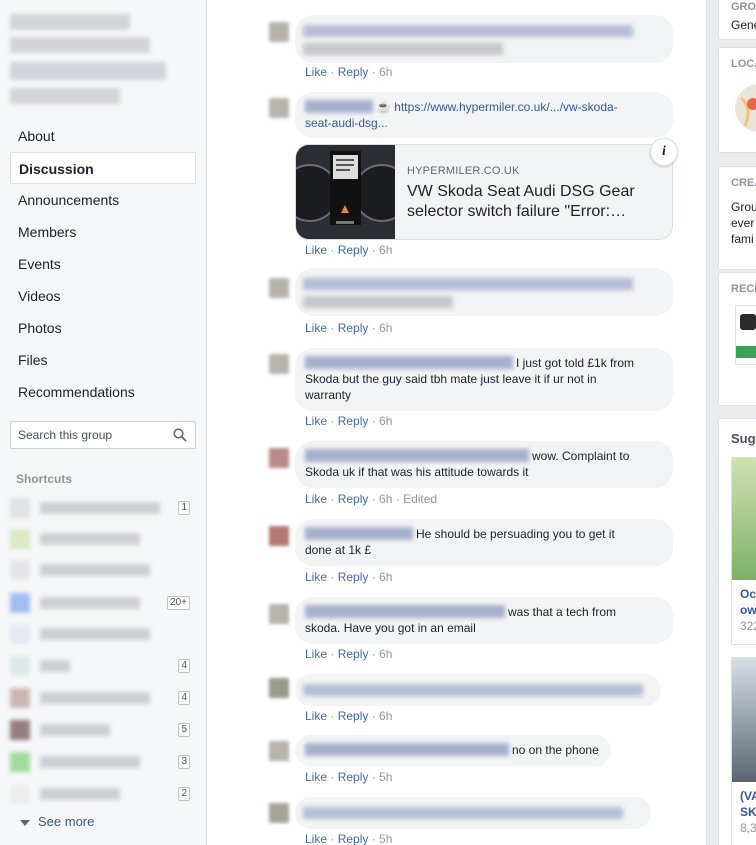  What do you see at coordinates (743, 183) in the screenshot?
I see `section-label: CREA` at bounding box center [743, 183].